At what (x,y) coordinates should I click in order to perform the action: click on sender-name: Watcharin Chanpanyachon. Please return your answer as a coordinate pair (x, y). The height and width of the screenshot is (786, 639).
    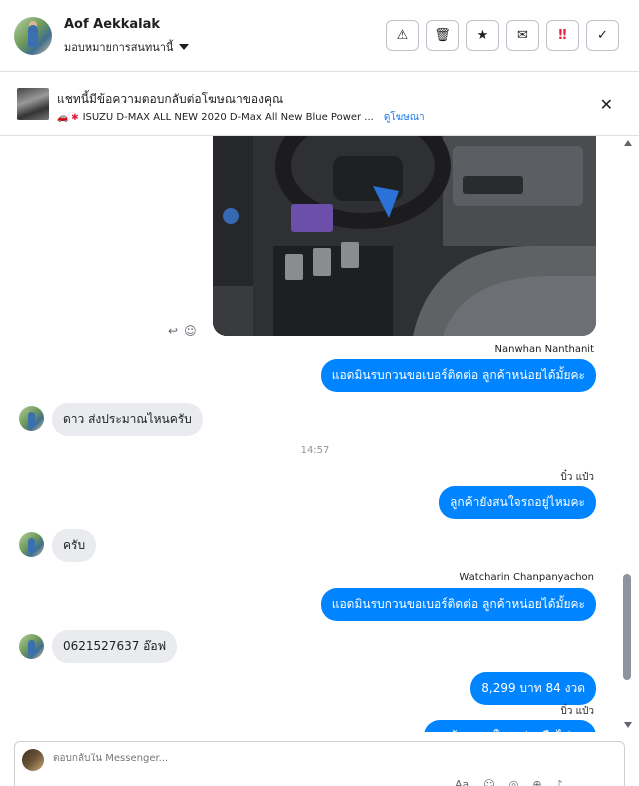
    Looking at the image, I should click on (526, 577).